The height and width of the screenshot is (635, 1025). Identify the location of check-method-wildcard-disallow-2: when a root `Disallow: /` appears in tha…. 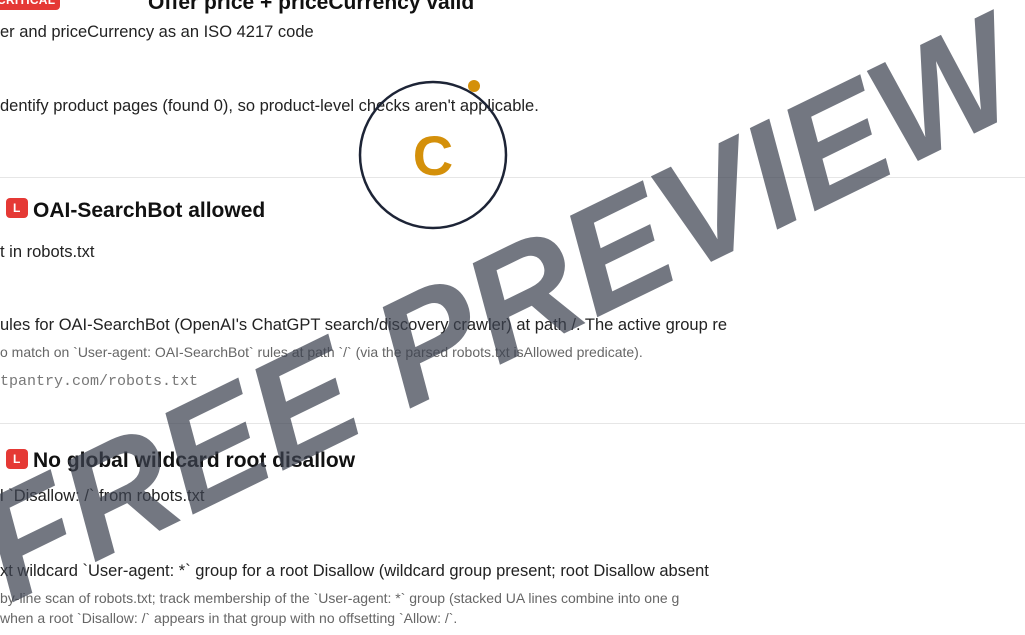
(229, 618).